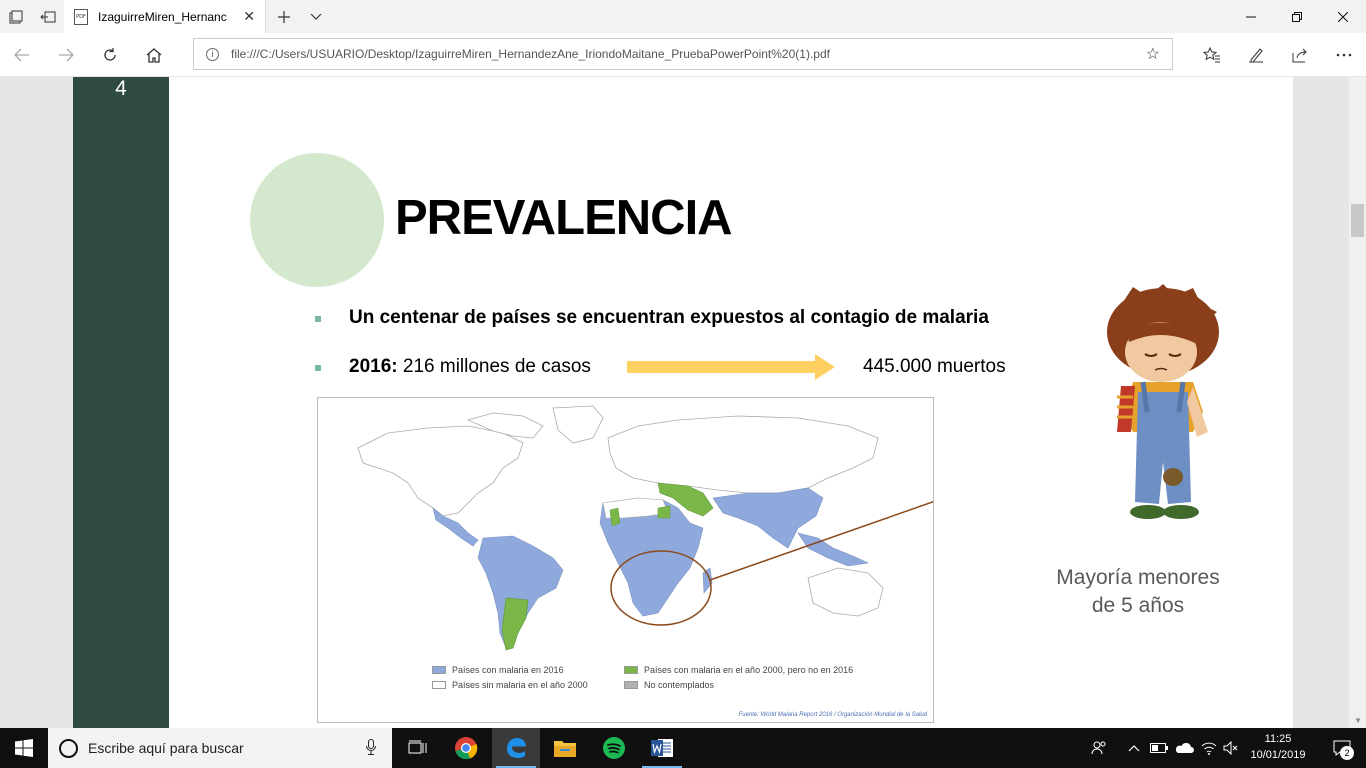 This screenshot has height=768, width=1366. Describe the element at coordinates (1343, 16) in the screenshot. I see `close-window-icon` at that location.